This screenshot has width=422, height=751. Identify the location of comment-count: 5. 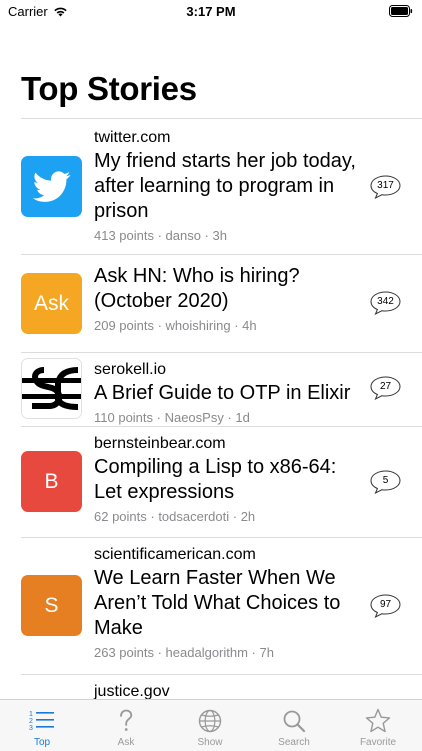
(385, 480).